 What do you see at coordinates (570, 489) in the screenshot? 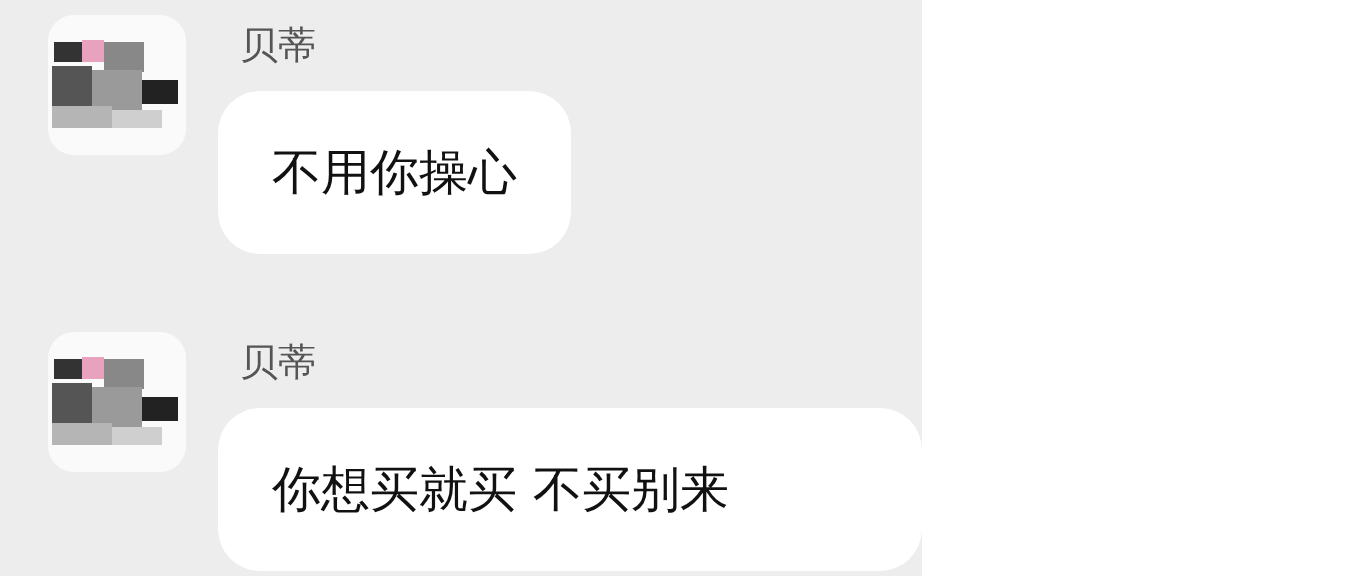
I see `message-bubble: 你想买就买 不买别来` at bounding box center [570, 489].